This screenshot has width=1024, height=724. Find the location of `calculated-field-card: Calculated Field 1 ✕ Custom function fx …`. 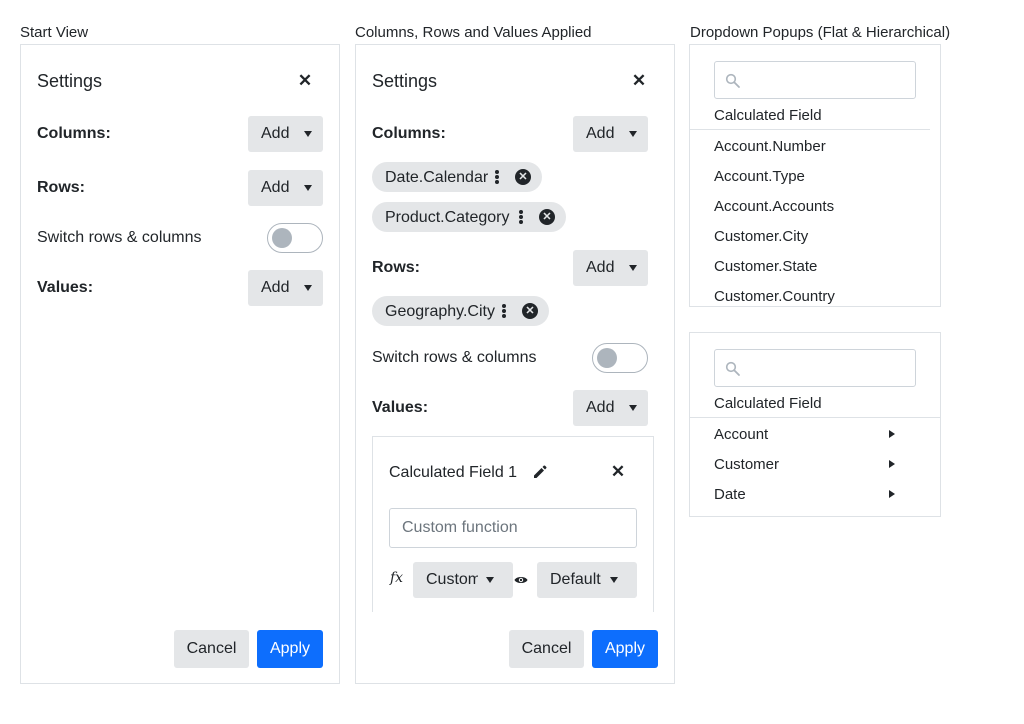

calculated-field-card: Calculated Field 1 ✕ Custom function fx … is located at coordinates (513, 524).